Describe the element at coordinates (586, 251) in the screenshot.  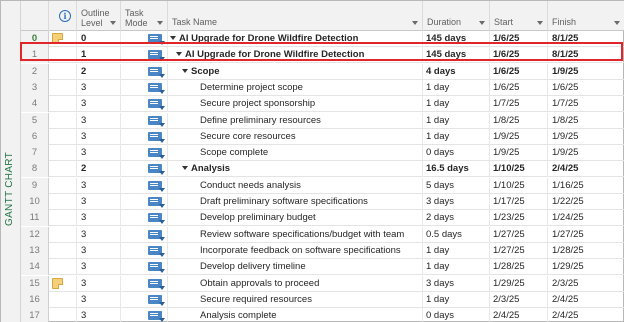
I see `finish-cell: 1/28/25` at that location.